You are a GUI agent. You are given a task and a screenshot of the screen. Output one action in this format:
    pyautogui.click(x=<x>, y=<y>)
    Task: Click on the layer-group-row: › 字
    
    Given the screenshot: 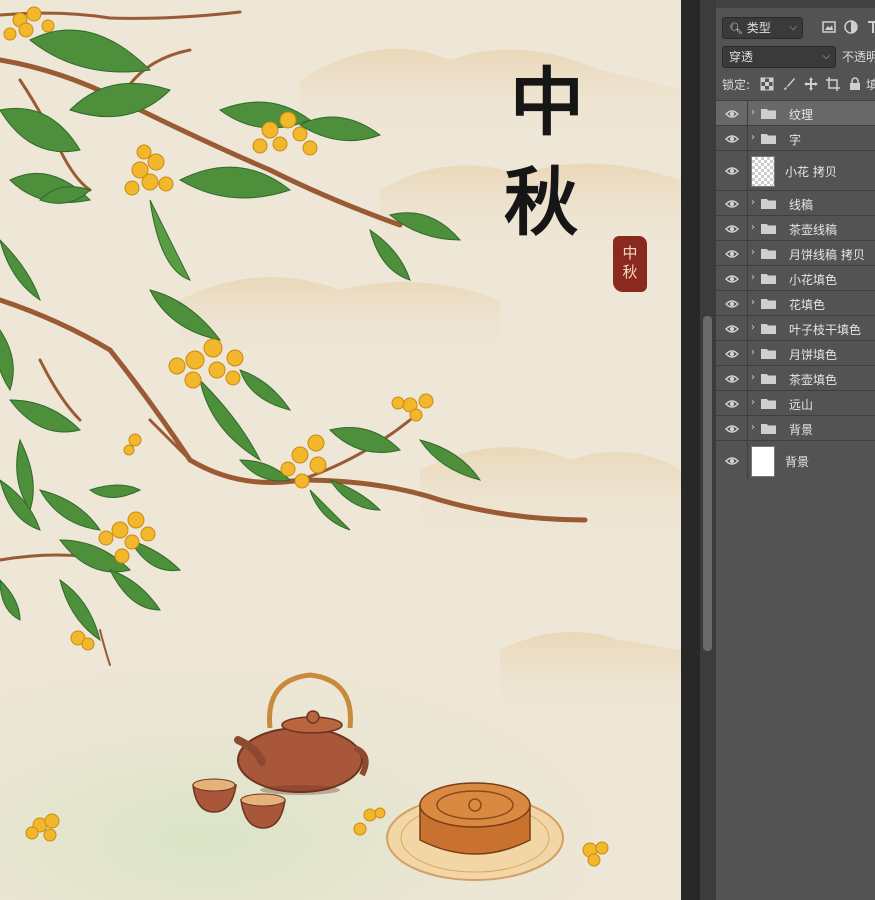 What is the action you would take?
    pyautogui.click(x=795, y=137)
    